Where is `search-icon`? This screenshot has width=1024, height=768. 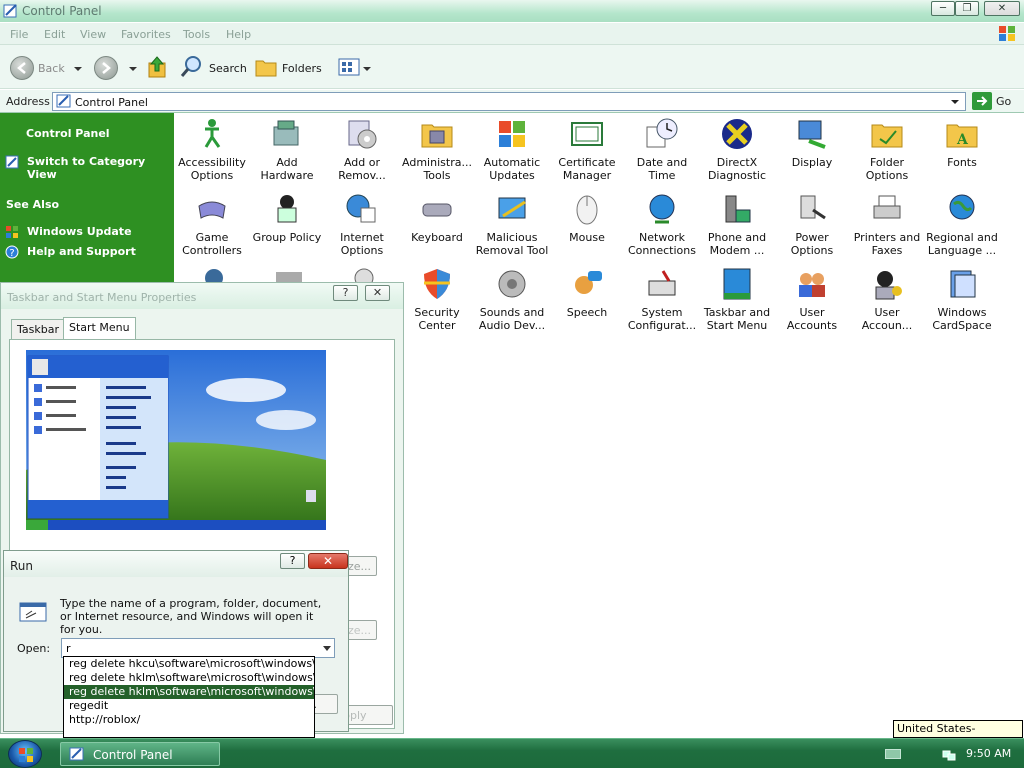 search-icon is located at coordinates (192, 67).